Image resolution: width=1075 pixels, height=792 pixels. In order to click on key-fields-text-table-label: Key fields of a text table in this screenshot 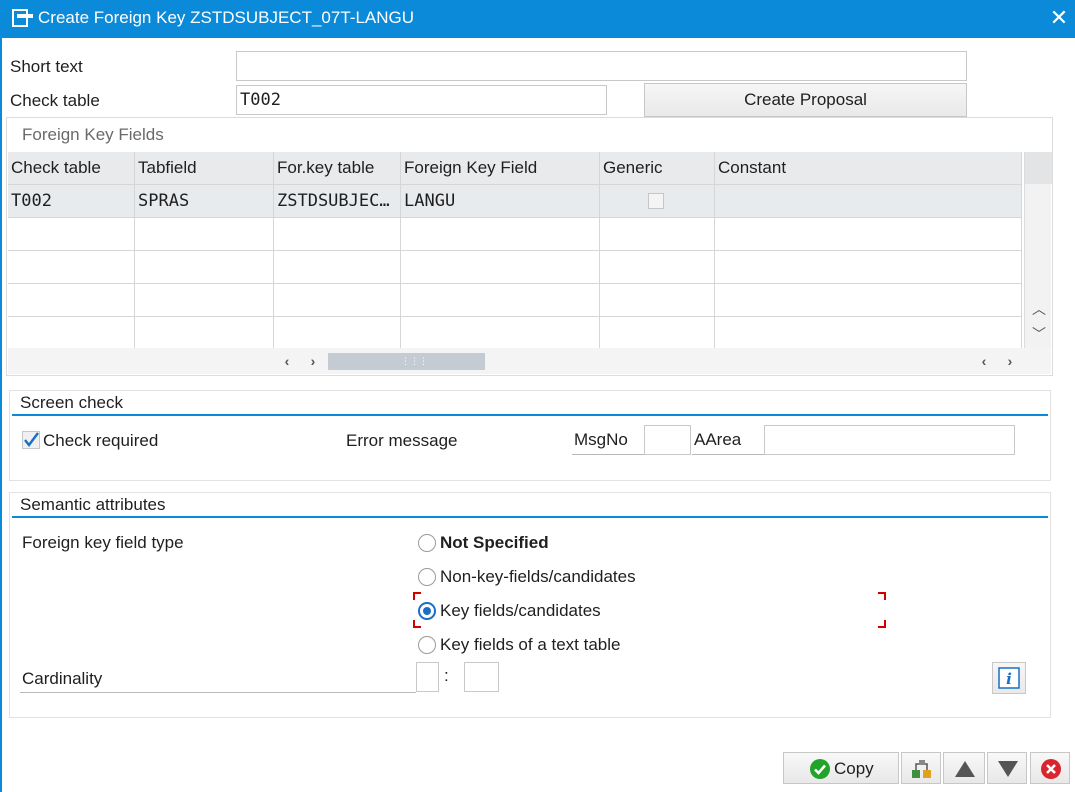, I will do `click(530, 644)`.